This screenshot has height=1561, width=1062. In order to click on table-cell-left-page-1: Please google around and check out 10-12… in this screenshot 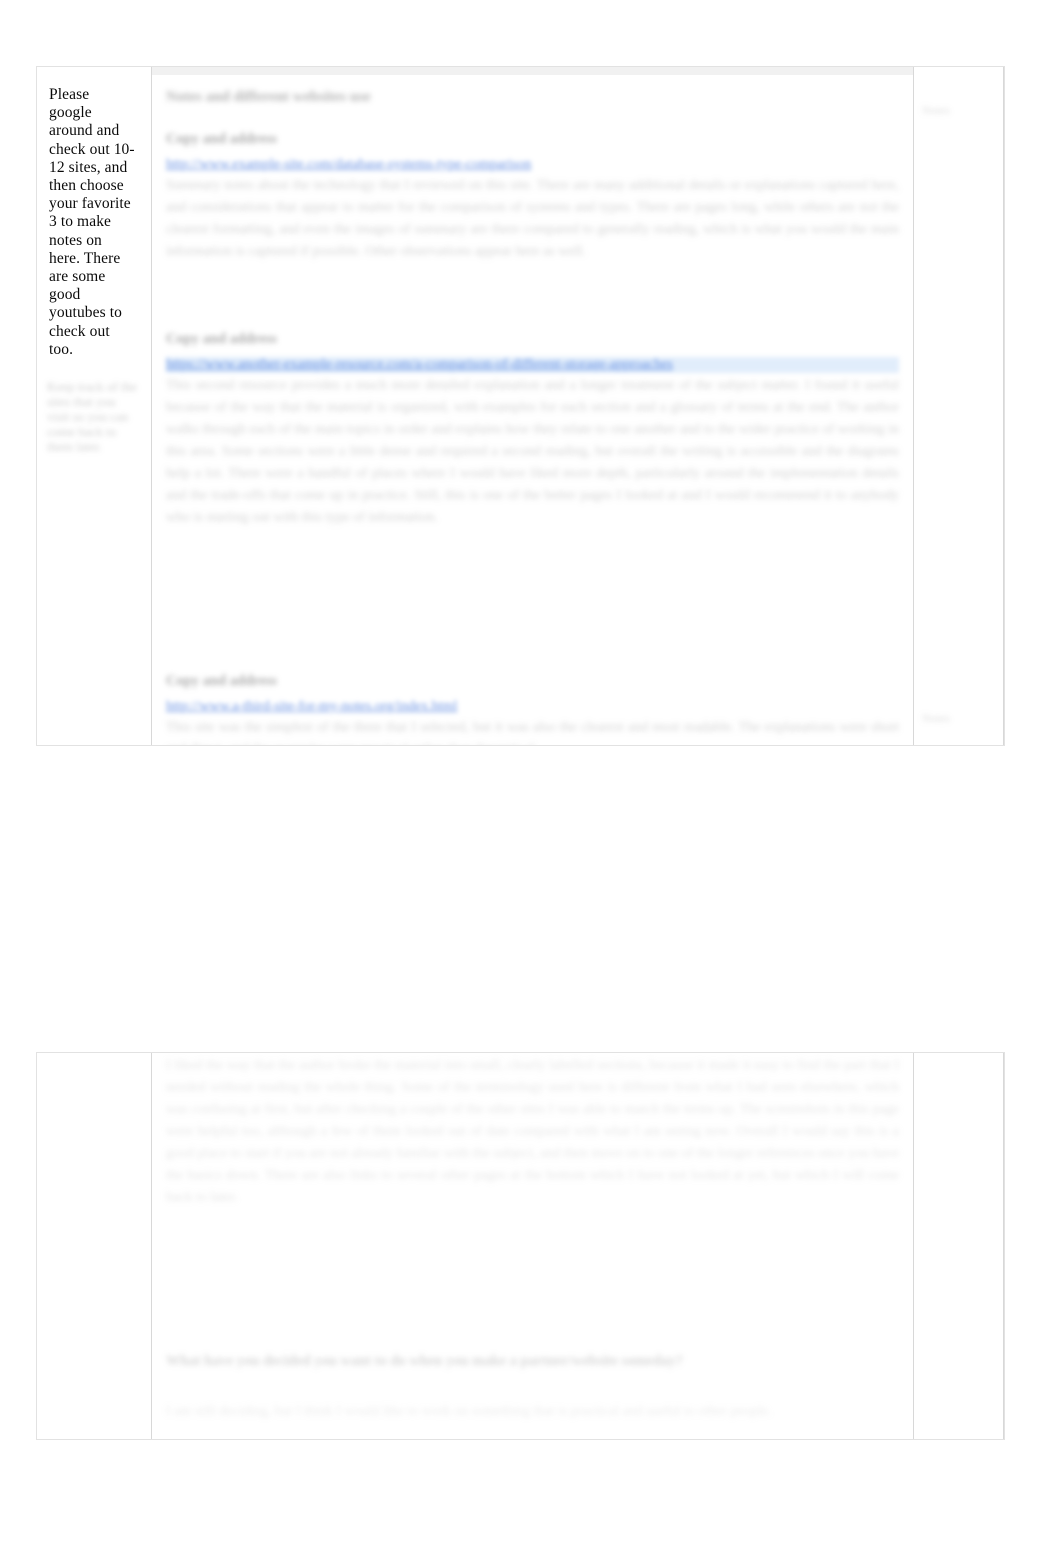, I will do `click(94, 406)`.